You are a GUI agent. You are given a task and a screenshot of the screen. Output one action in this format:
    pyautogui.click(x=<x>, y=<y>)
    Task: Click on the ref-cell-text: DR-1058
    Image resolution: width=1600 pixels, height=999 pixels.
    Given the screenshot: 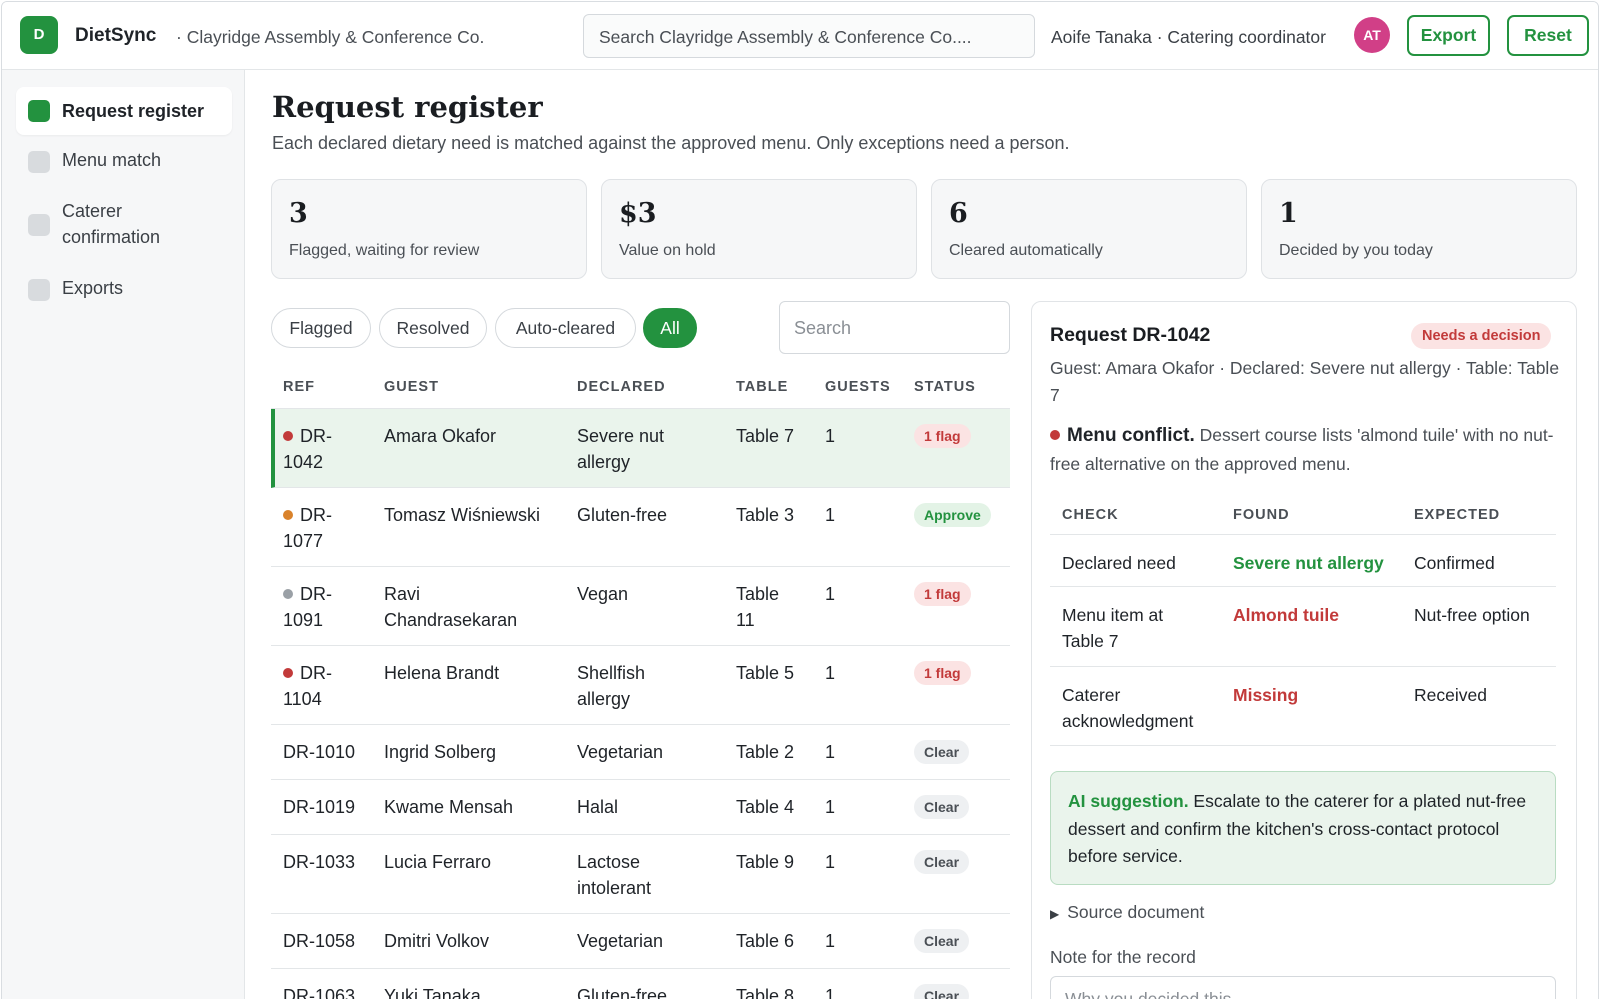 What is the action you would take?
    pyautogui.click(x=319, y=941)
    